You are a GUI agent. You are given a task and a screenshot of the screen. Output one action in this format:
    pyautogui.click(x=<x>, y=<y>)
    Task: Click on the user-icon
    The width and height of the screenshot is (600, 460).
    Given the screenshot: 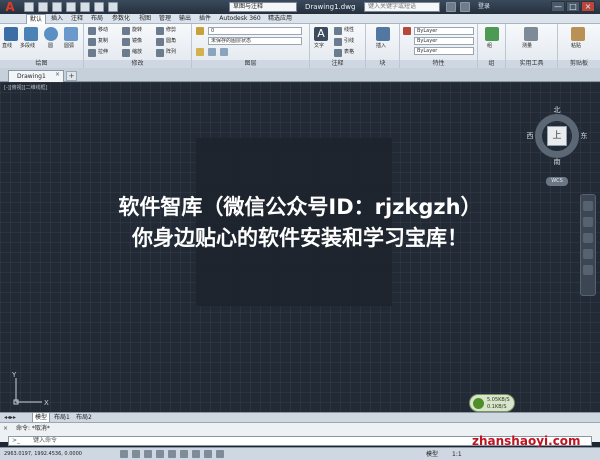 What is the action you would take?
    pyautogui.click(x=465, y=7)
    